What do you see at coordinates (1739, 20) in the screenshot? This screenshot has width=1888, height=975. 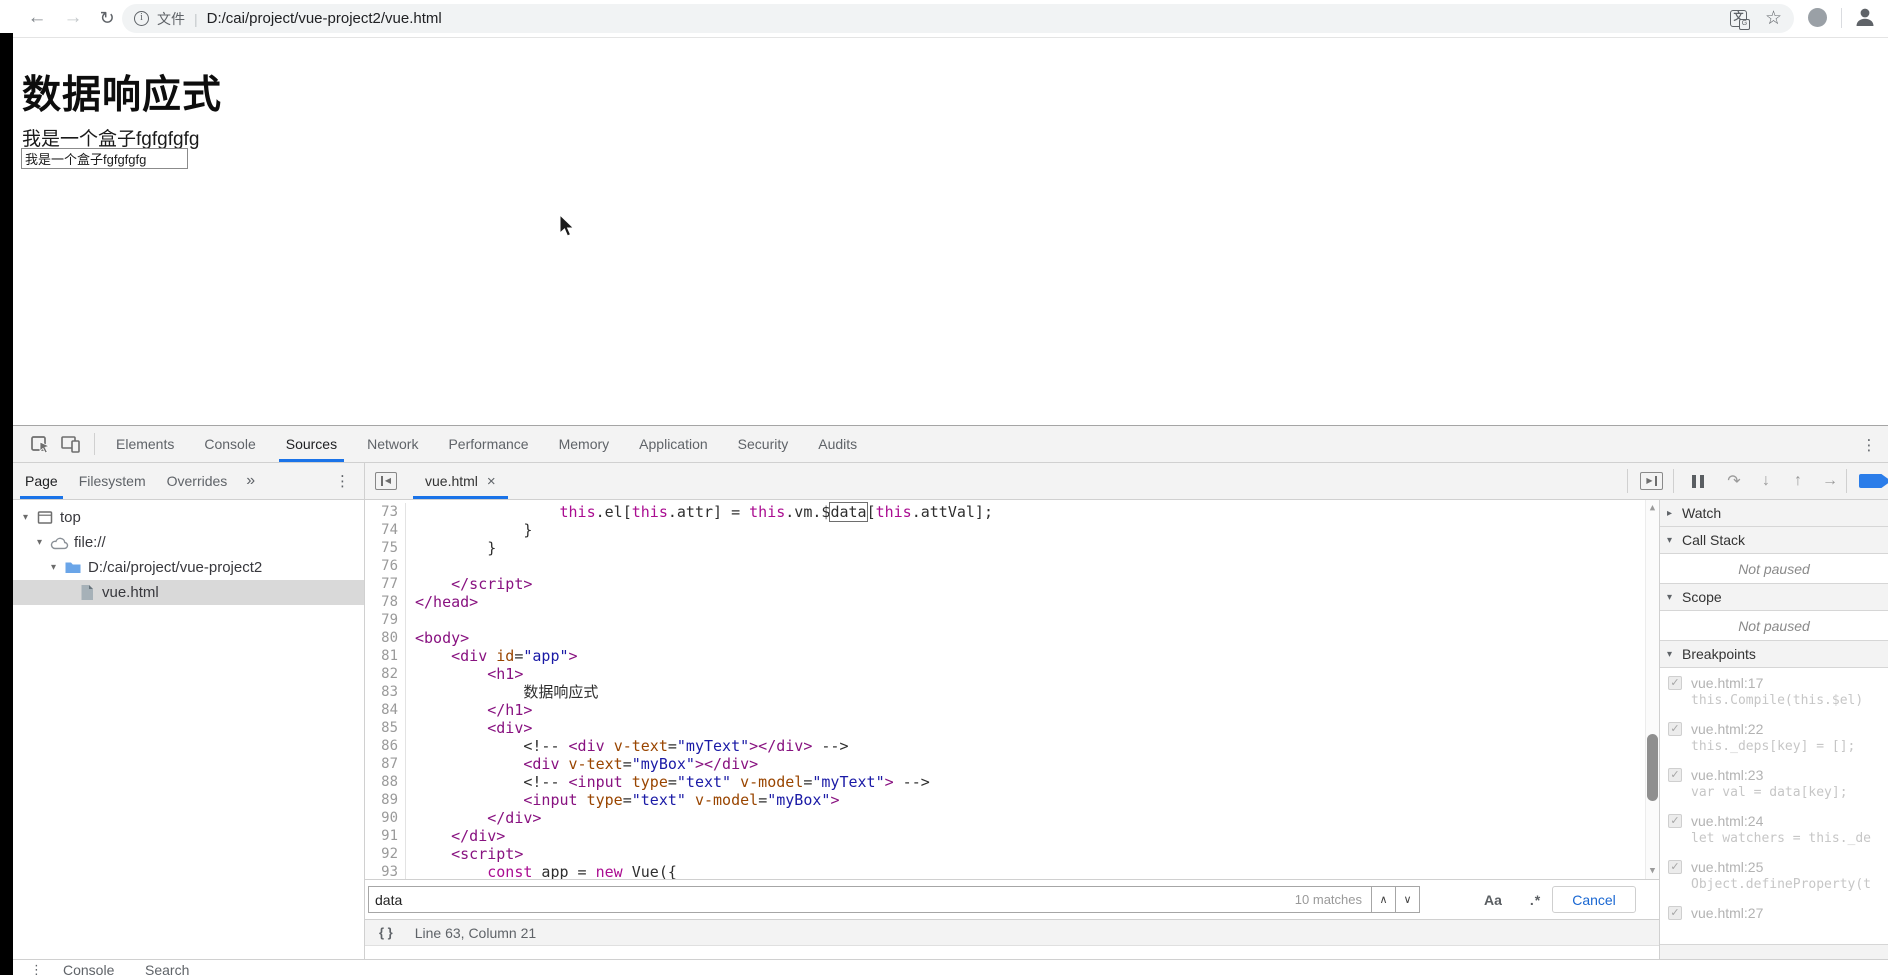 I see `translate-icon: 文 G` at bounding box center [1739, 20].